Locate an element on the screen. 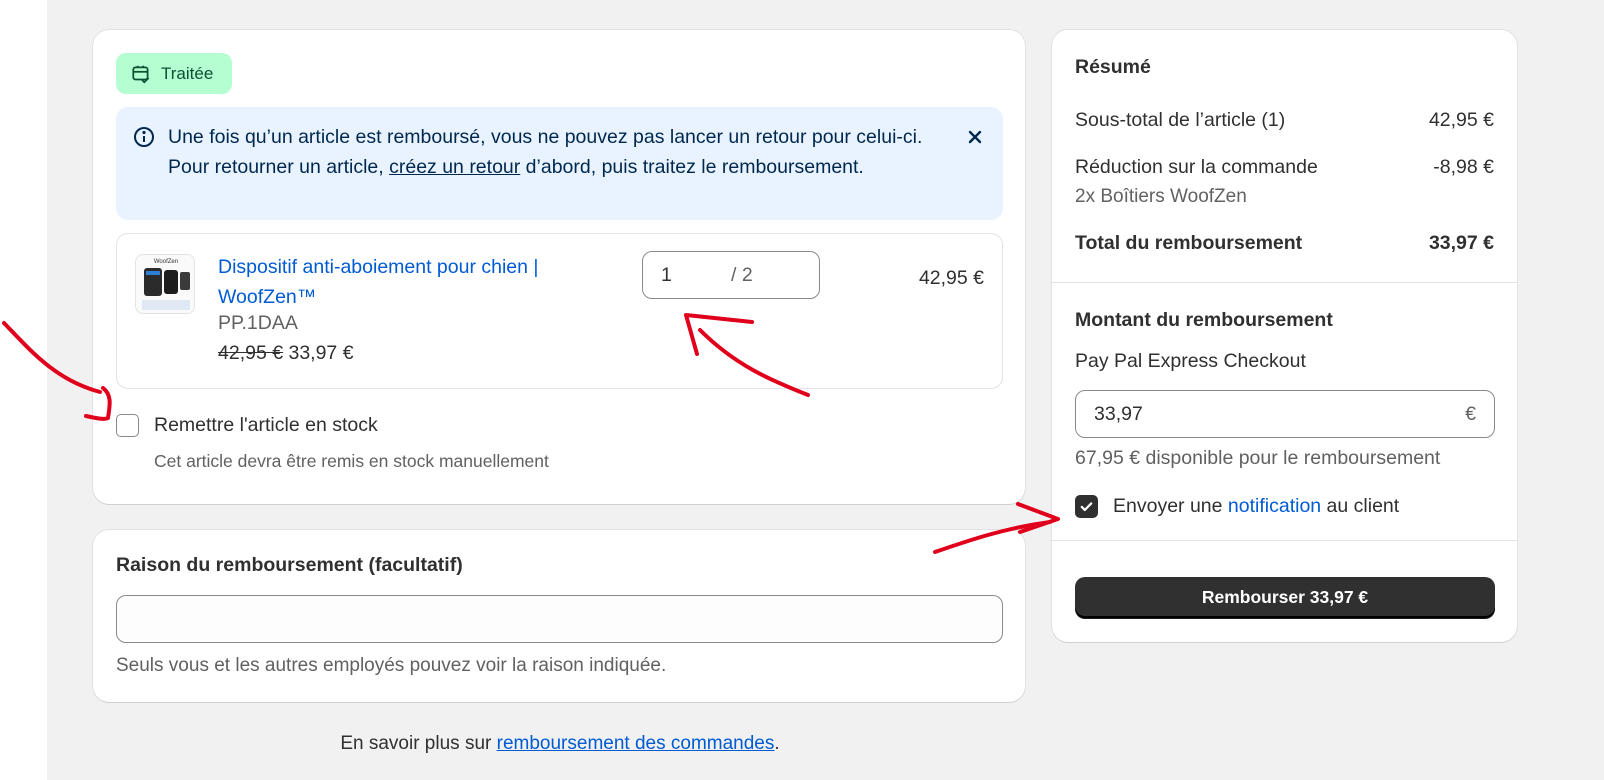 The image size is (1604, 780). discount-detail: 2x Boîtiers WoofZen is located at coordinates (1161, 196).